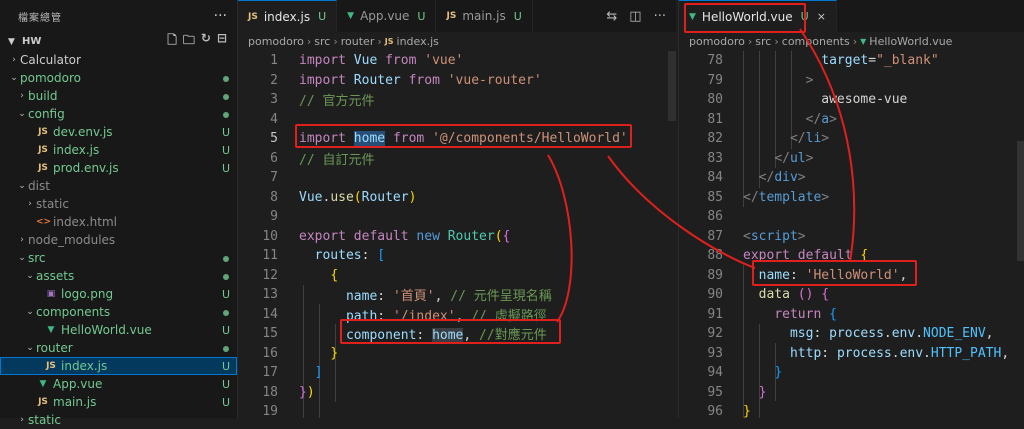 The image size is (1024, 429). What do you see at coordinates (118, 312) in the screenshot?
I see `tree-item: ⌄ components` at bounding box center [118, 312].